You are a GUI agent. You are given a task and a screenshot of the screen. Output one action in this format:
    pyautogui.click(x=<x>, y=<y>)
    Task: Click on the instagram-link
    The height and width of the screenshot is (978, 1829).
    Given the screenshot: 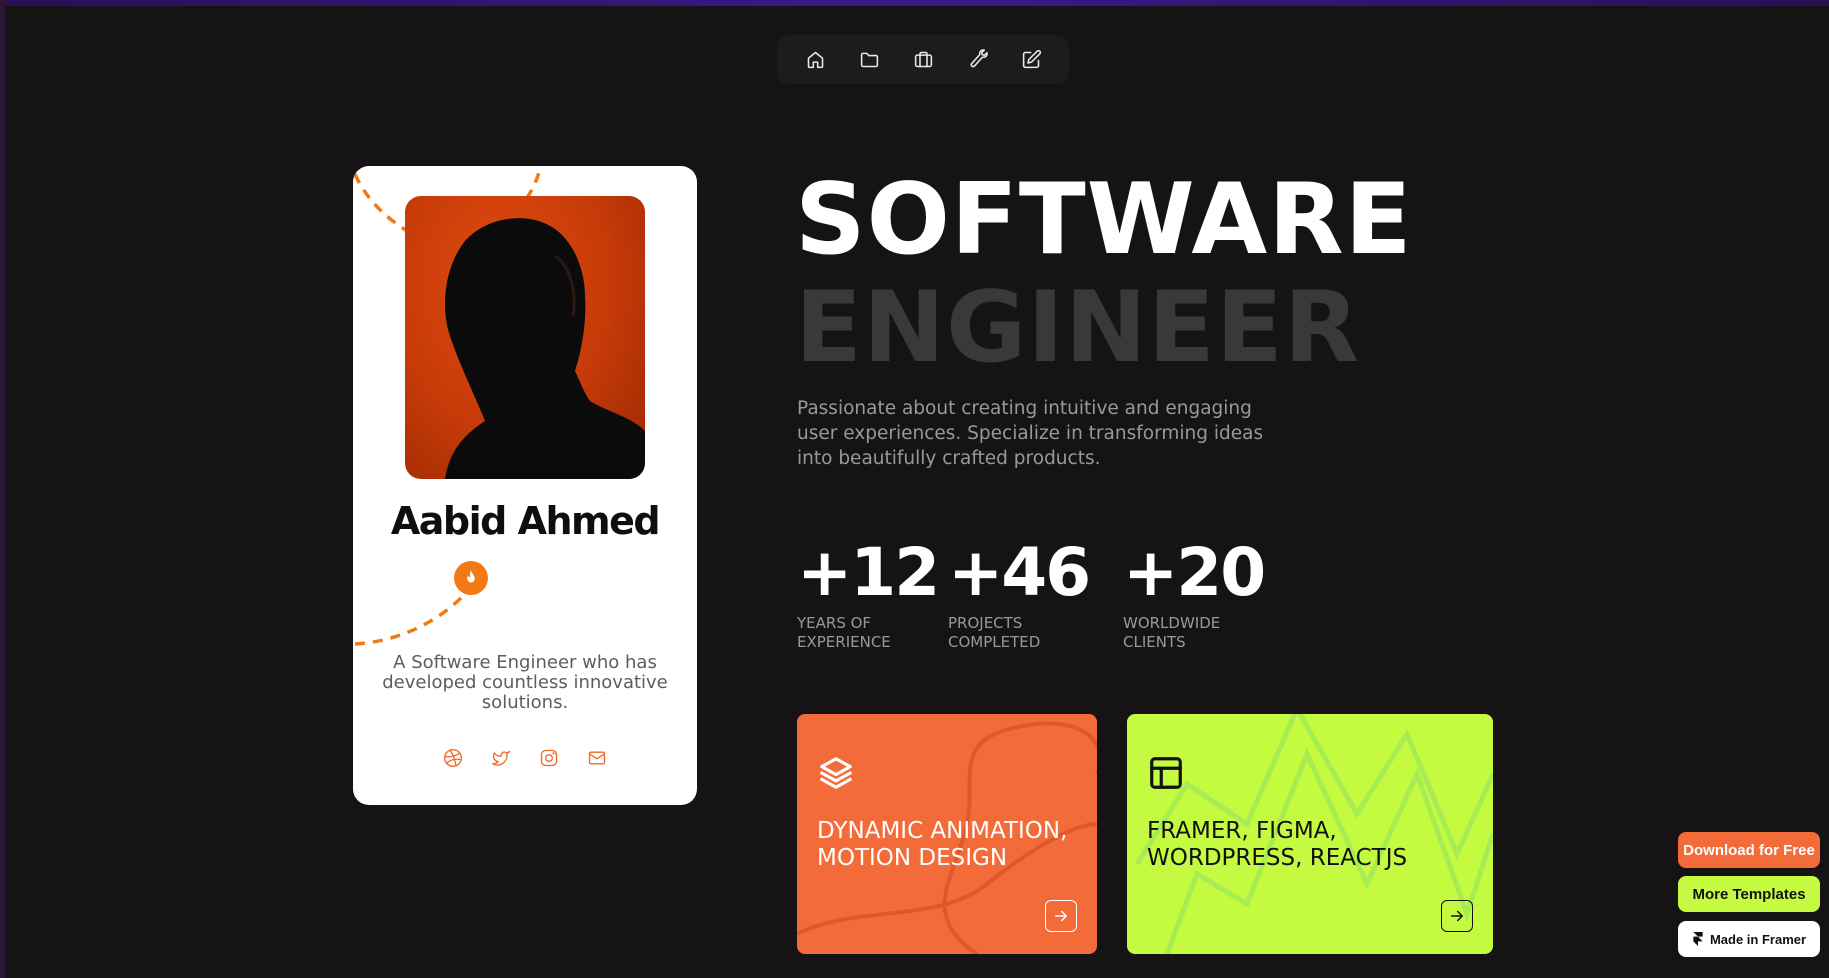 What is the action you would take?
    pyautogui.click(x=549, y=758)
    